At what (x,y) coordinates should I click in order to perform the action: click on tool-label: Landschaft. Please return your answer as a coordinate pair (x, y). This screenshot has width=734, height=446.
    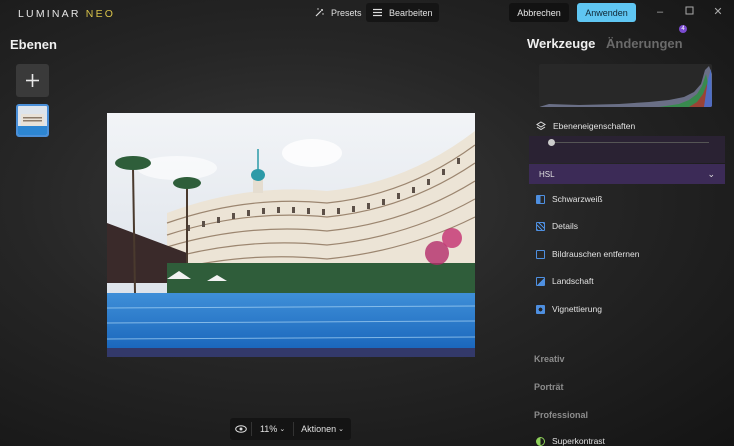
    Looking at the image, I should click on (573, 281).